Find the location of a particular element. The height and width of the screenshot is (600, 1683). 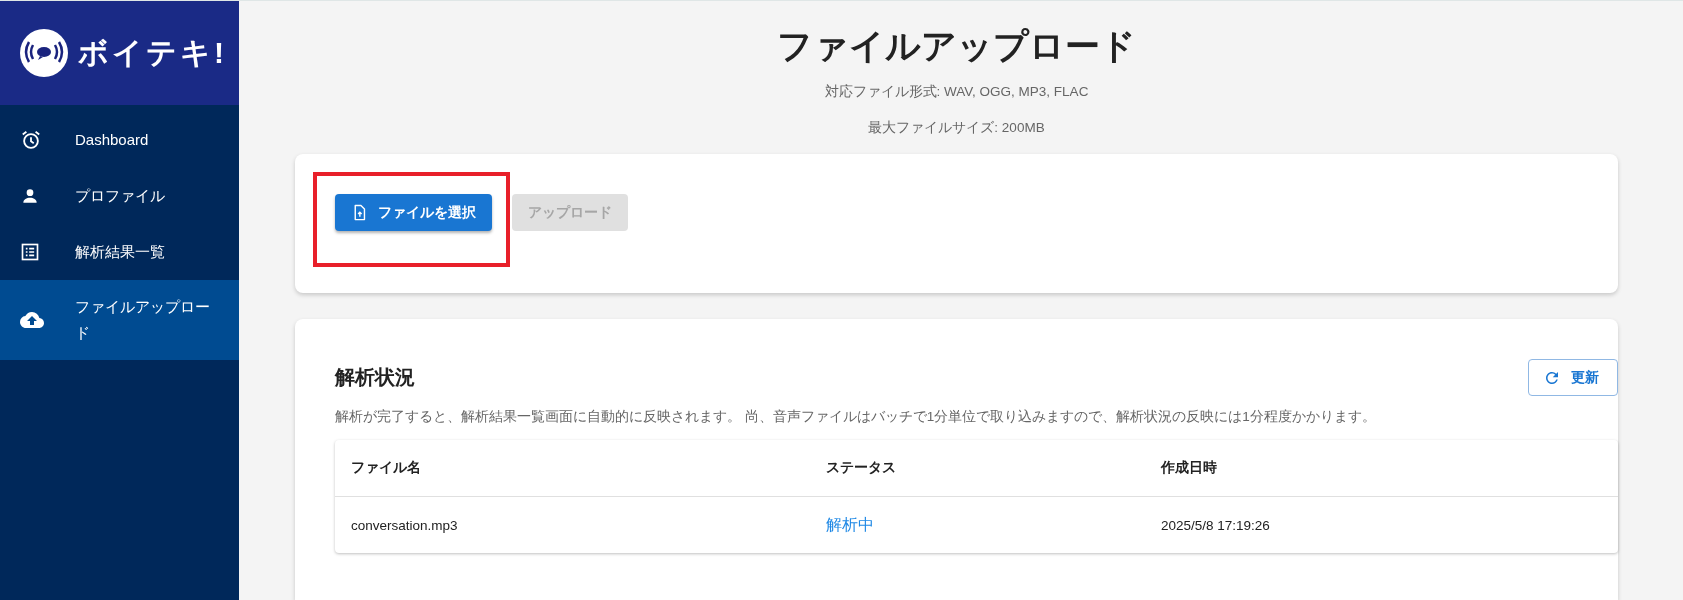

page-title: ファイルアップロード is located at coordinates (956, 46).